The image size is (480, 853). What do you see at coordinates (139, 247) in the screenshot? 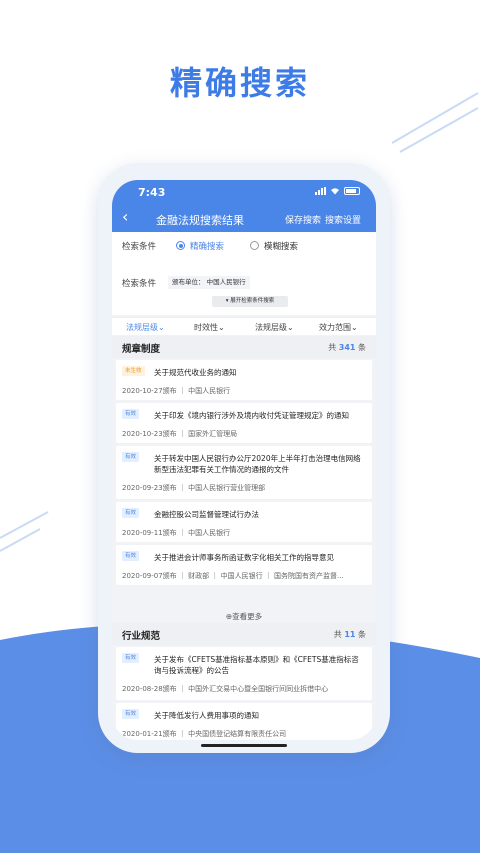
I see `mode-label: 检索条件` at bounding box center [139, 247].